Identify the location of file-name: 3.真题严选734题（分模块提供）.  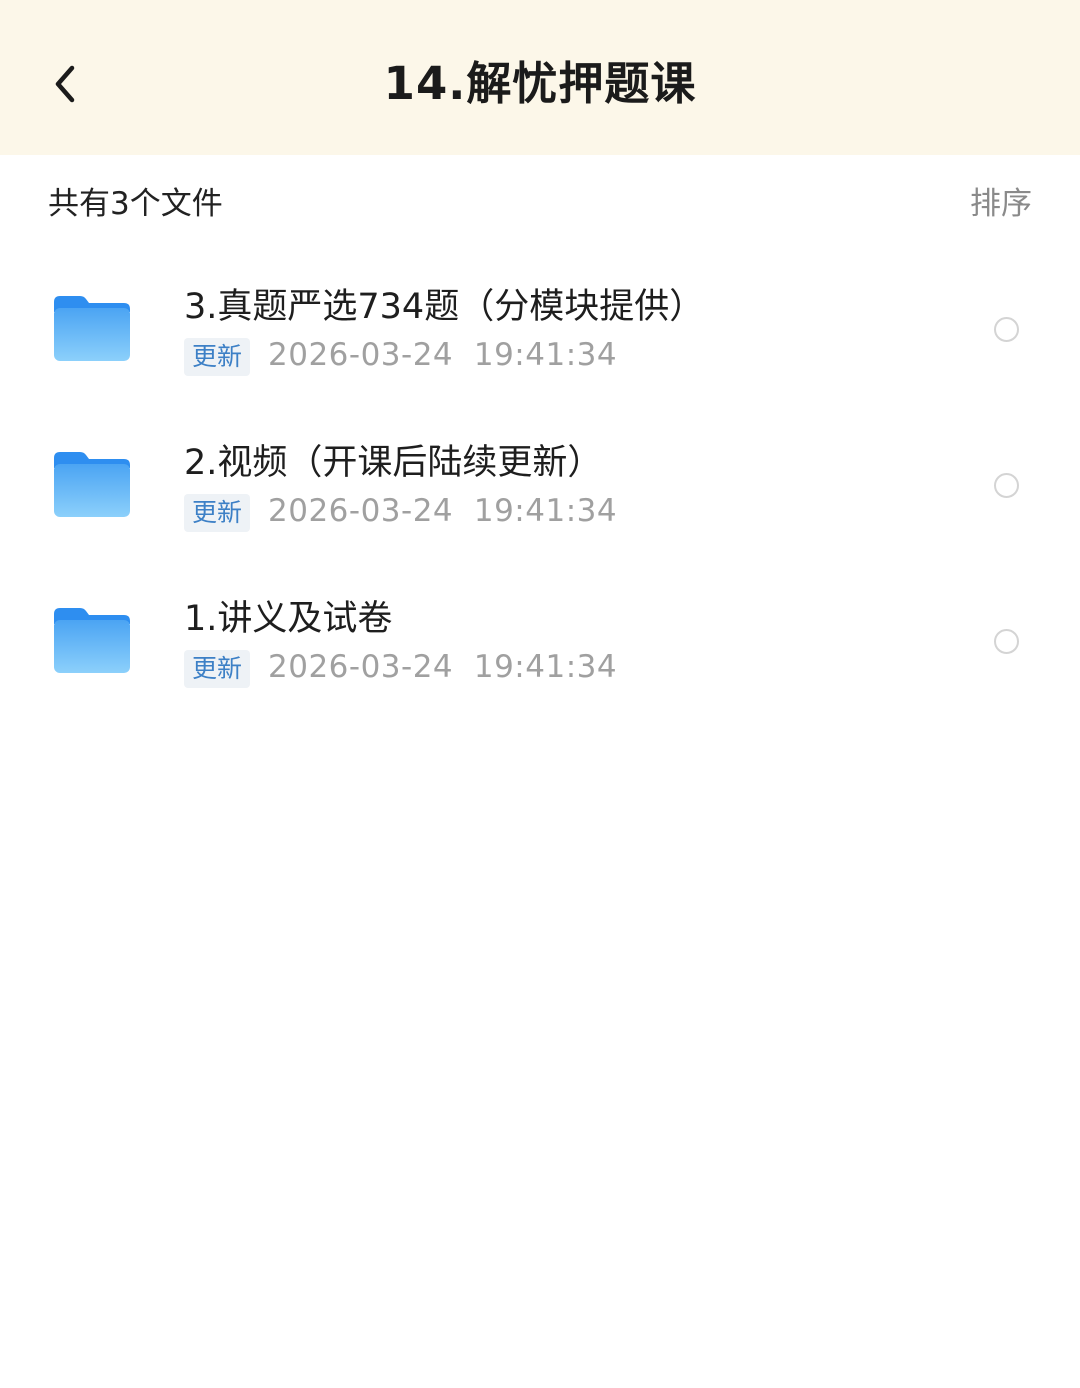
(444, 307).